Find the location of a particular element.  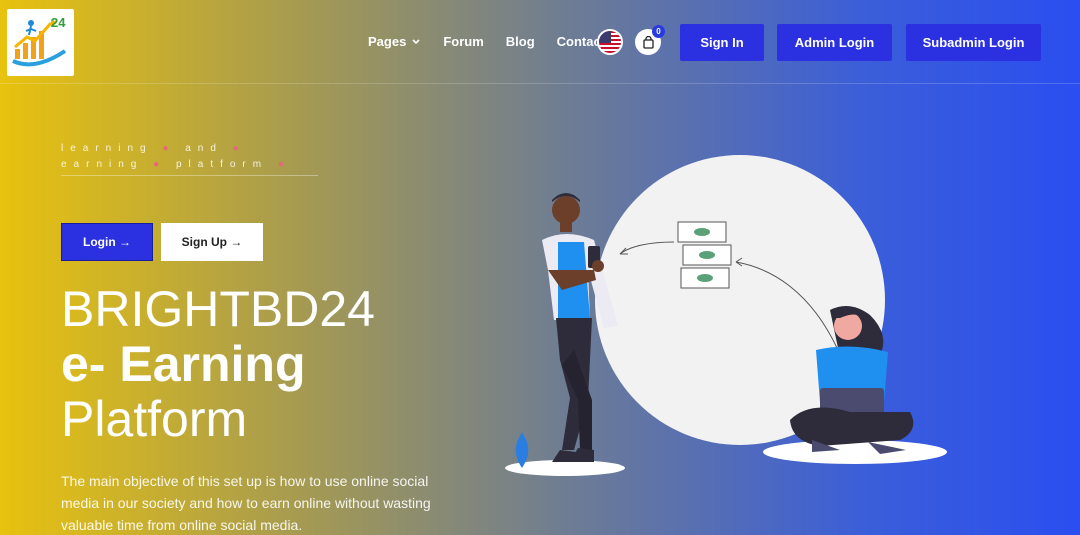

shopping-bag-icon is located at coordinates (648, 42).